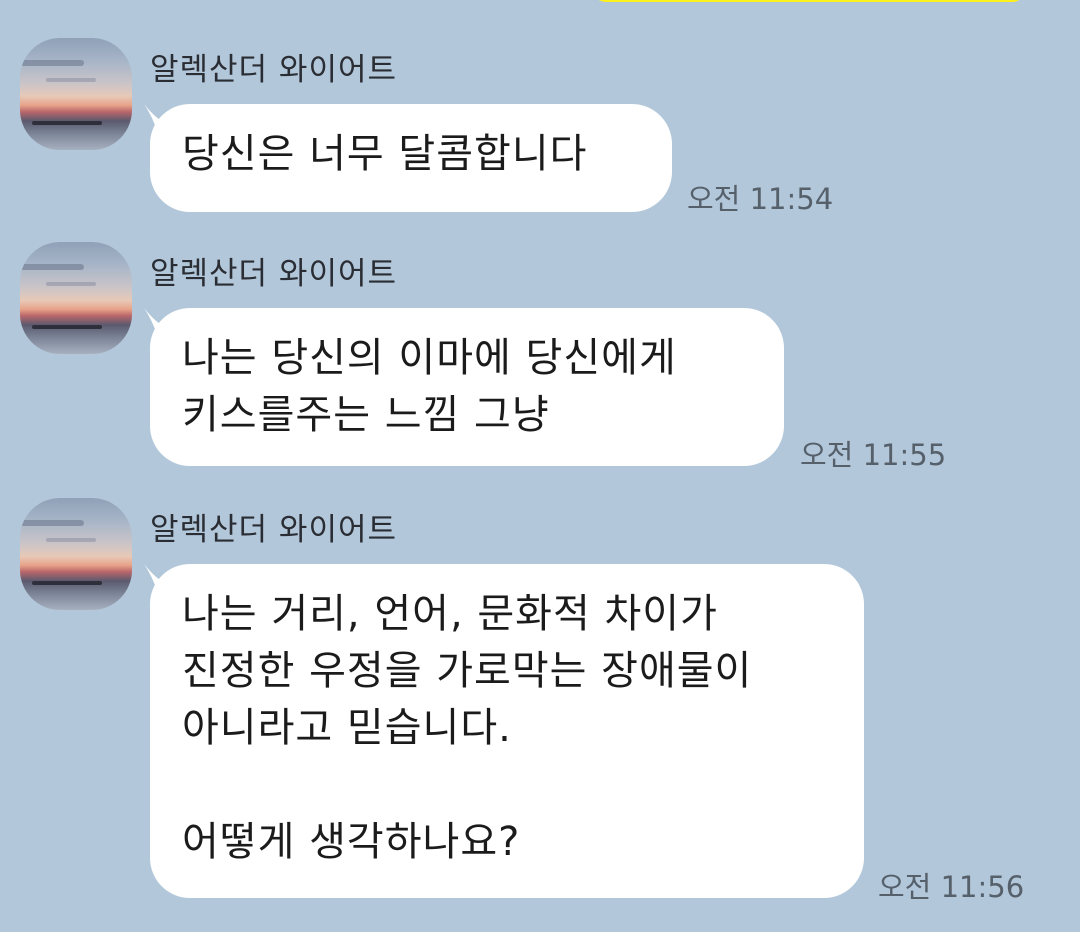  What do you see at coordinates (809, 1) in the screenshot?
I see `previous-outgoing-bubble-edge` at bounding box center [809, 1].